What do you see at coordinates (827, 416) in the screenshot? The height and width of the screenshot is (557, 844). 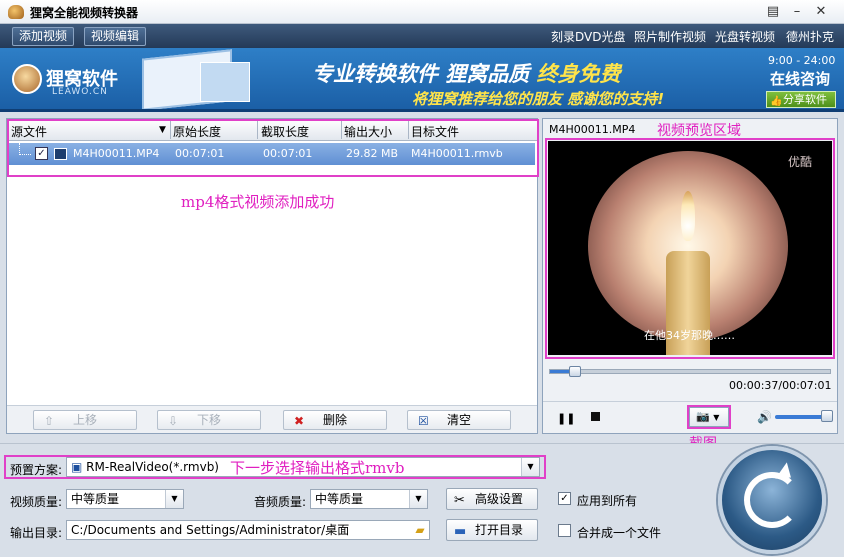 I see `volume-handle` at bounding box center [827, 416].